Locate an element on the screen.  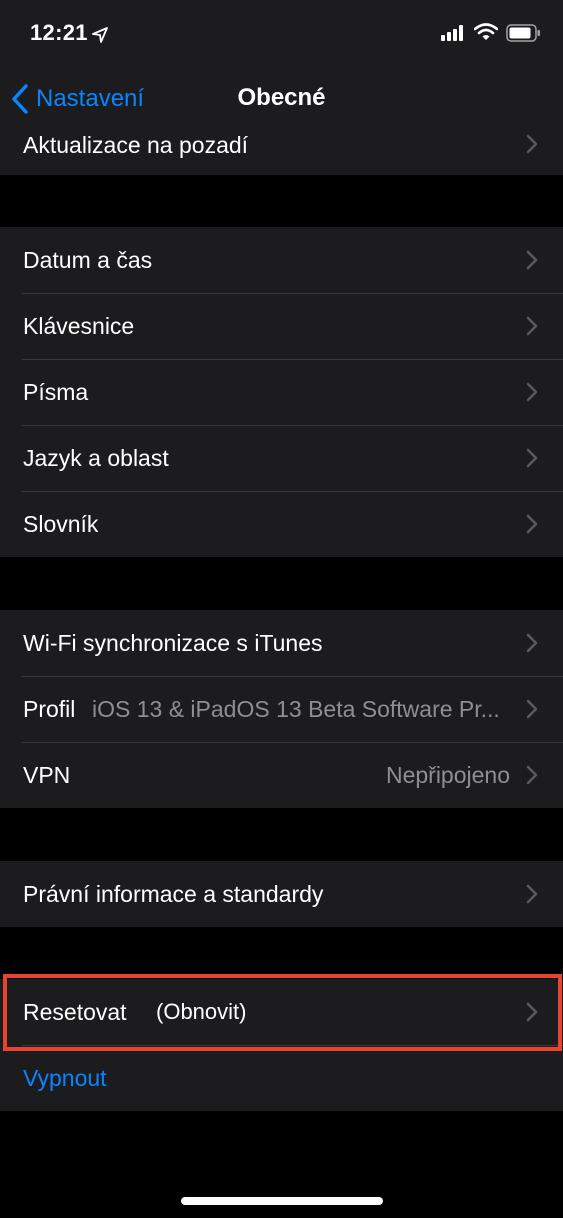
row-vpn: VPN Nepřipojeno is located at coordinates (281, 775).